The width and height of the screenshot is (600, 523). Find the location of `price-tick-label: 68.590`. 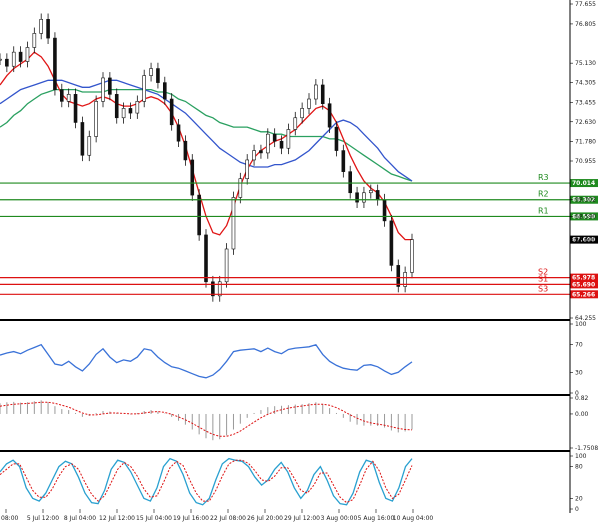

price-tick-label: 68.590 is located at coordinates (585, 216).